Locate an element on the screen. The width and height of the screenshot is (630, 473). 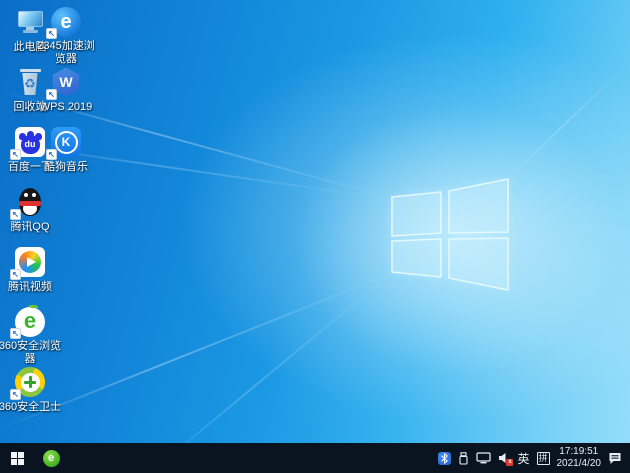
desktop-icon-tencent-qq: ↖ 腾讯QQ is located at coordinates (31, 216).